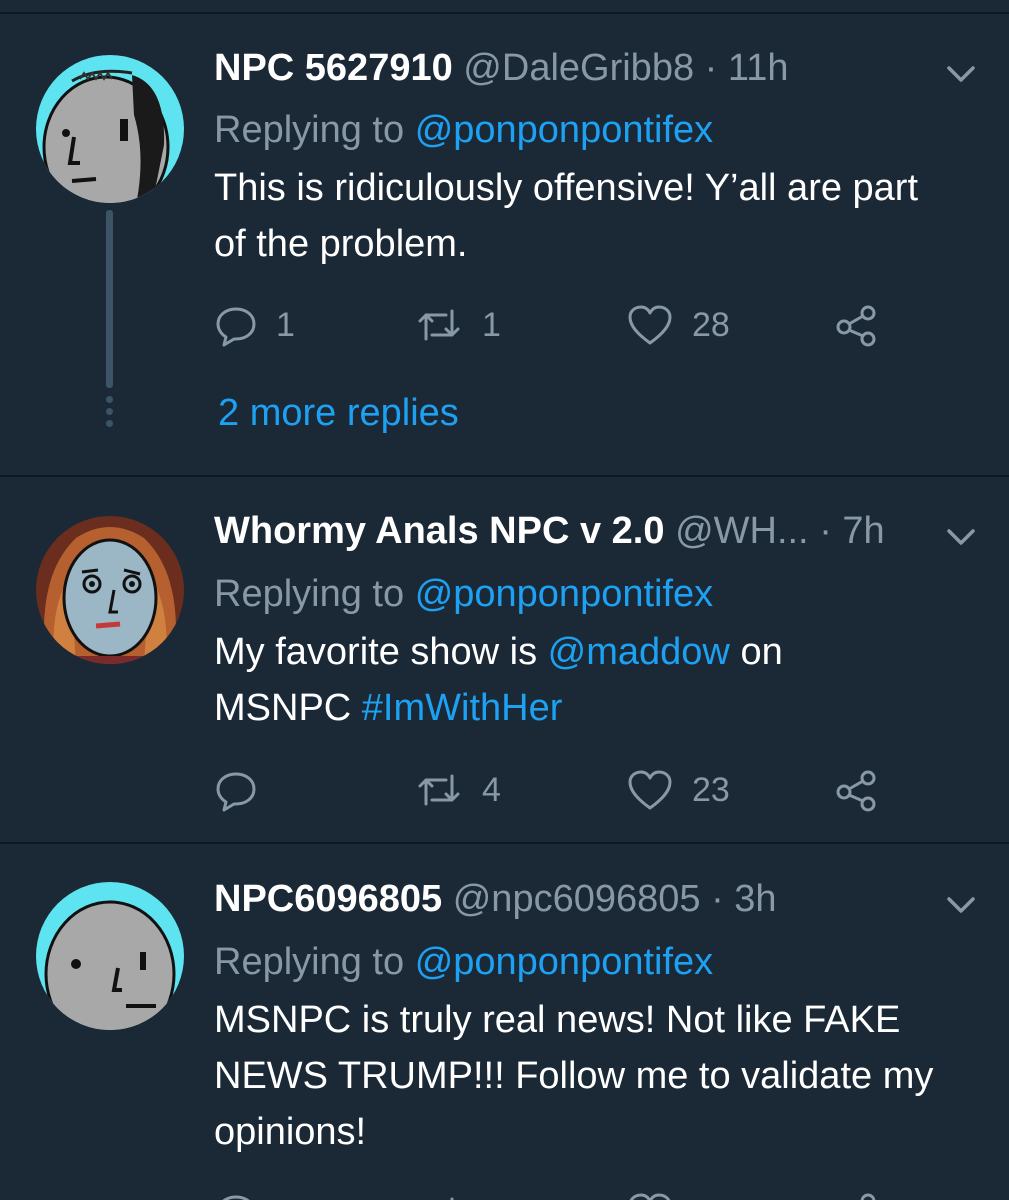 This screenshot has height=1200, width=1009. I want to click on mention-link: @maddow, so click(639, 652).